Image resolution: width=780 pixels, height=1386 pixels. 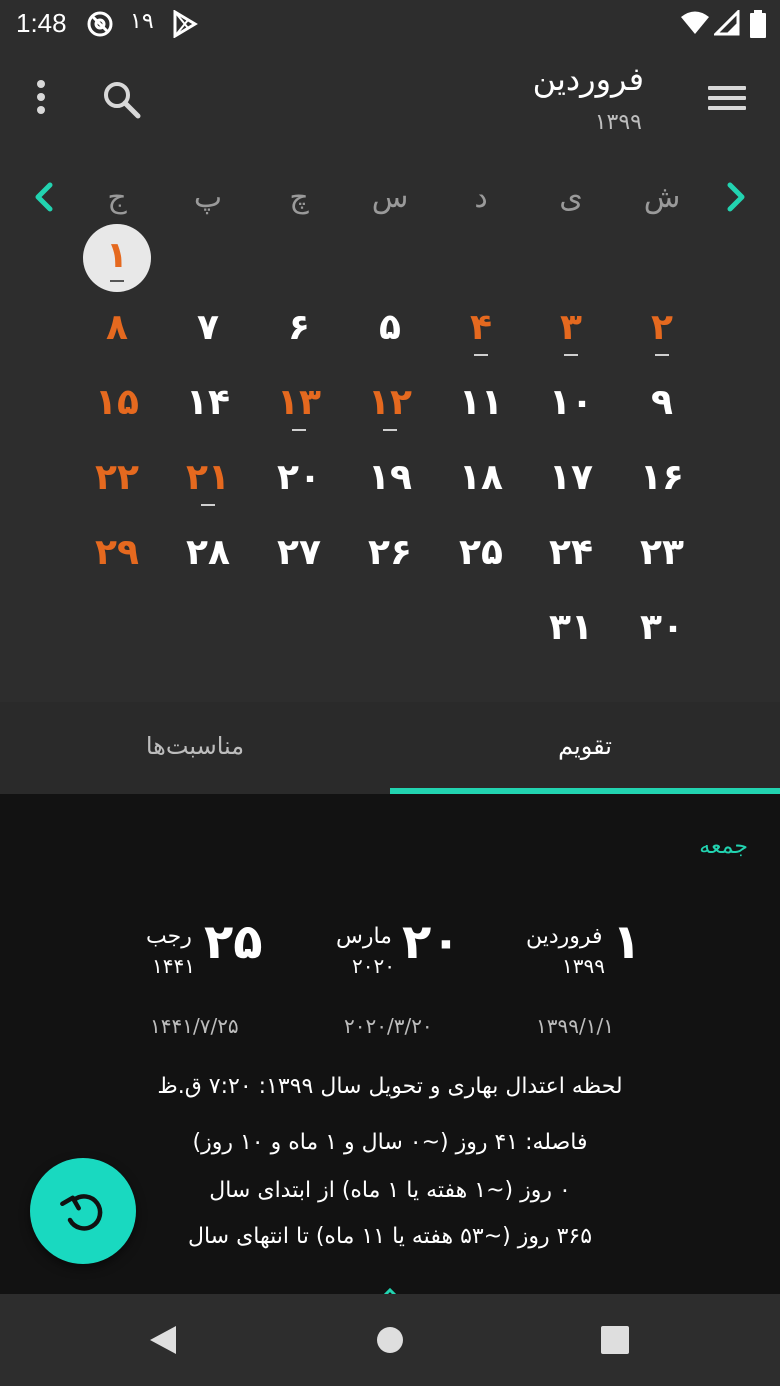 I want to click on day-cell: ۱۲, so click(x=390, y=405).